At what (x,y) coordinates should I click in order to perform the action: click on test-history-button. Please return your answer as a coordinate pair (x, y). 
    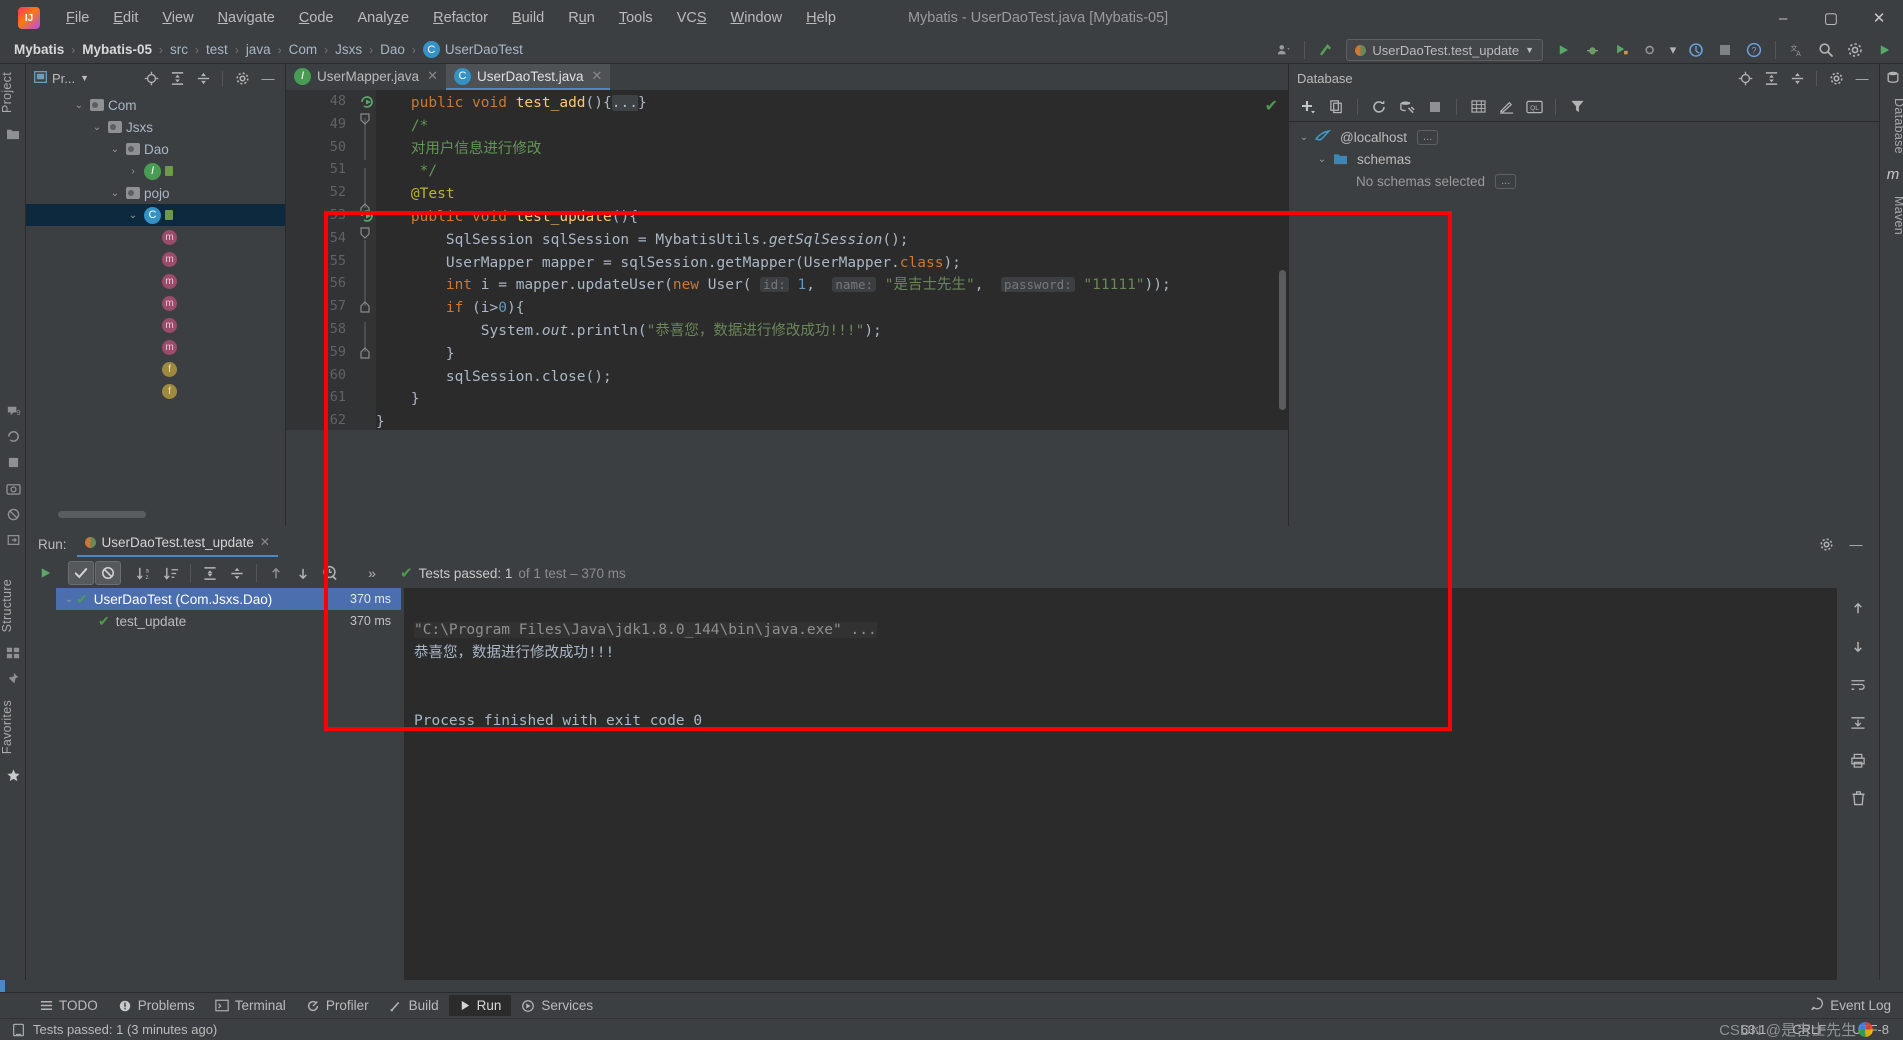
    Looking at the image, I should click on (330, 573).